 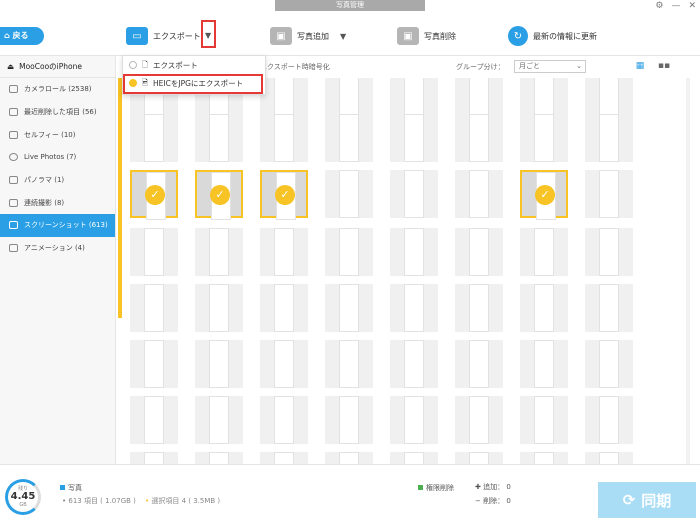 What do you see at coordinates (57, 89) in the screenshot?
I see `sidebar-item-camera-roll: カメラロール (2538)` at bounding box center [57, 89].